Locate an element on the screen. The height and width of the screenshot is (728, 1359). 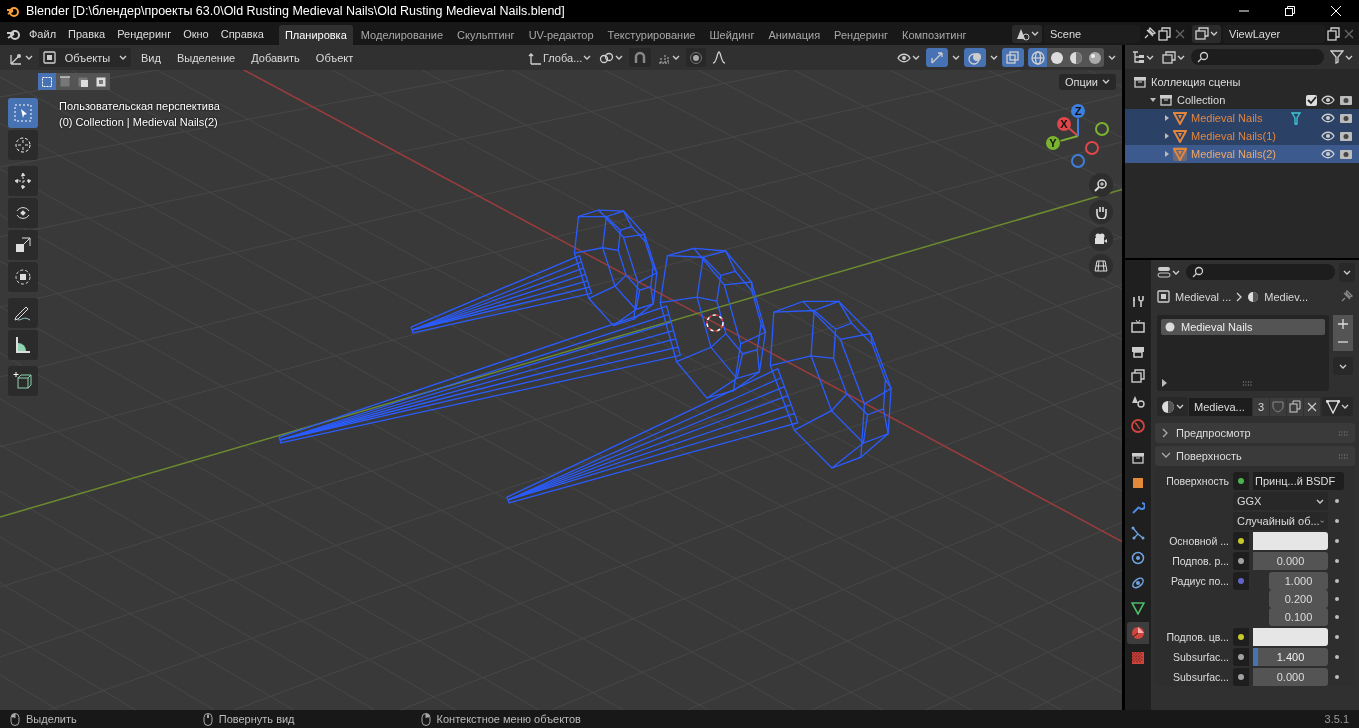
view-layer-field: ViewLayer is located at coordinates (1274, 33).